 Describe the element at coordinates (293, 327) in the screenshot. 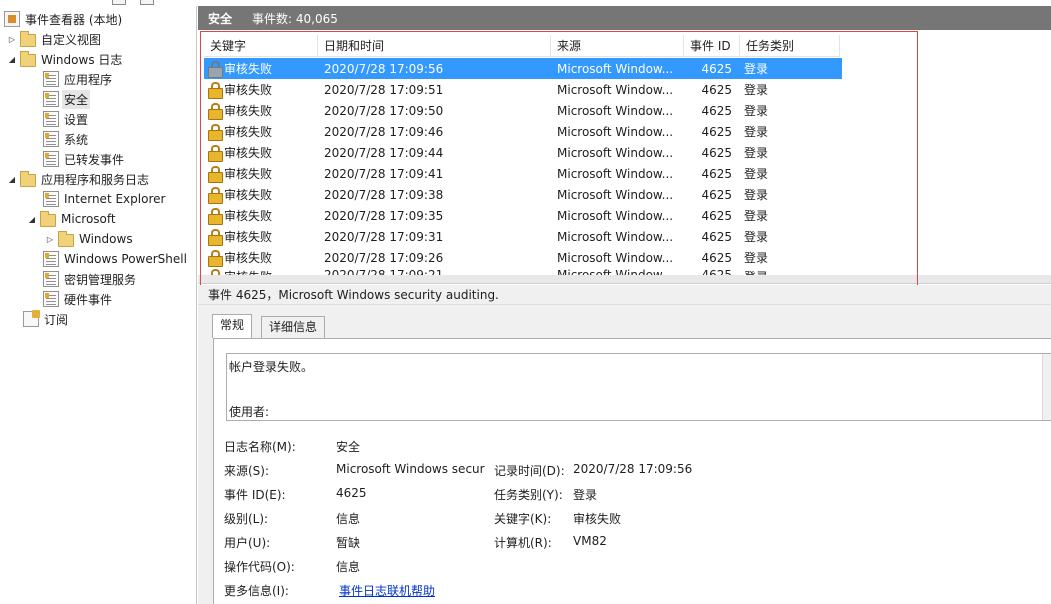

I see `tab-details: 详细信息` at that location.